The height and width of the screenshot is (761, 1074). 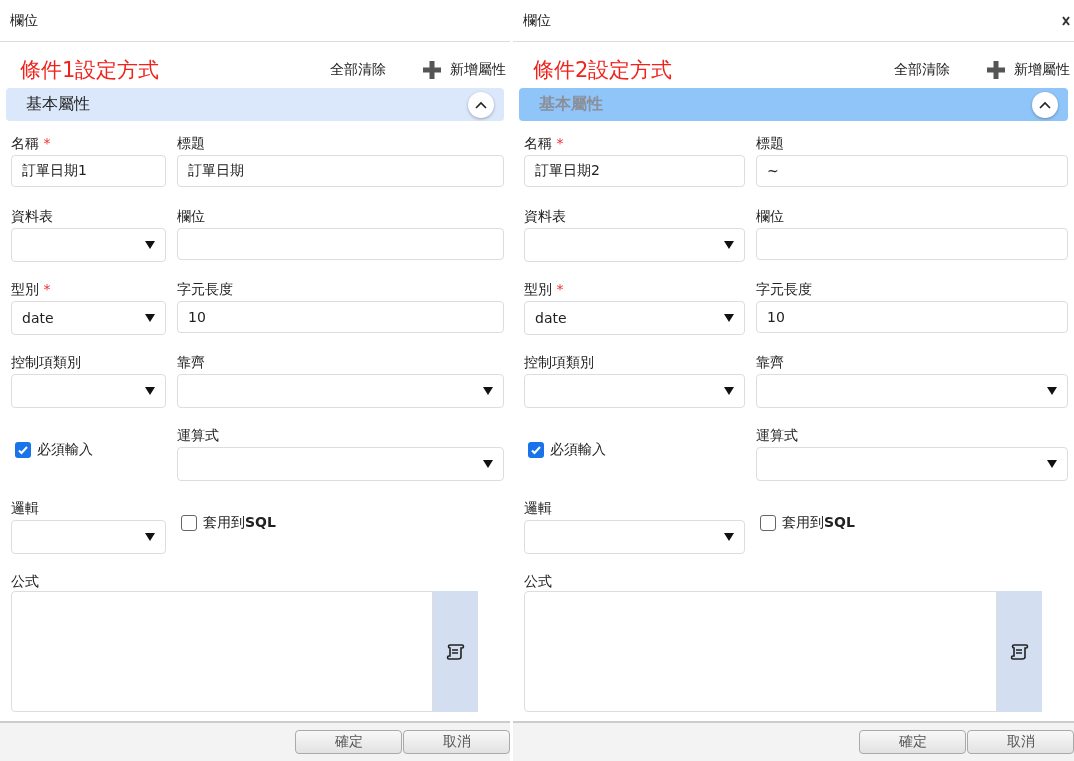 What do you see at coordinates (634, 171) in the screenshot?
I see `input-field: 訂單日期2` at bounding box center [634, 171].